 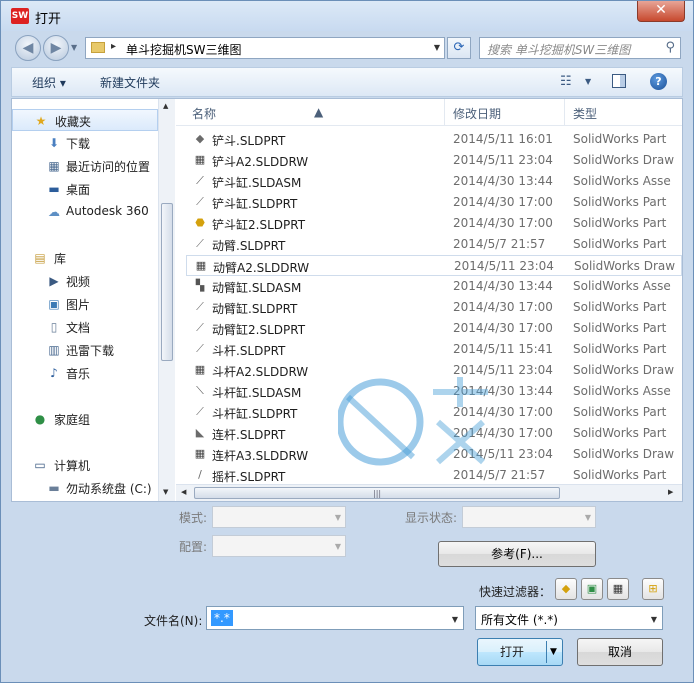 What do you see at coordinates (261, 268) in the screenshot?
I see `file-name: 动臂A2.SLDDRW` at bounding box center [261, 268].